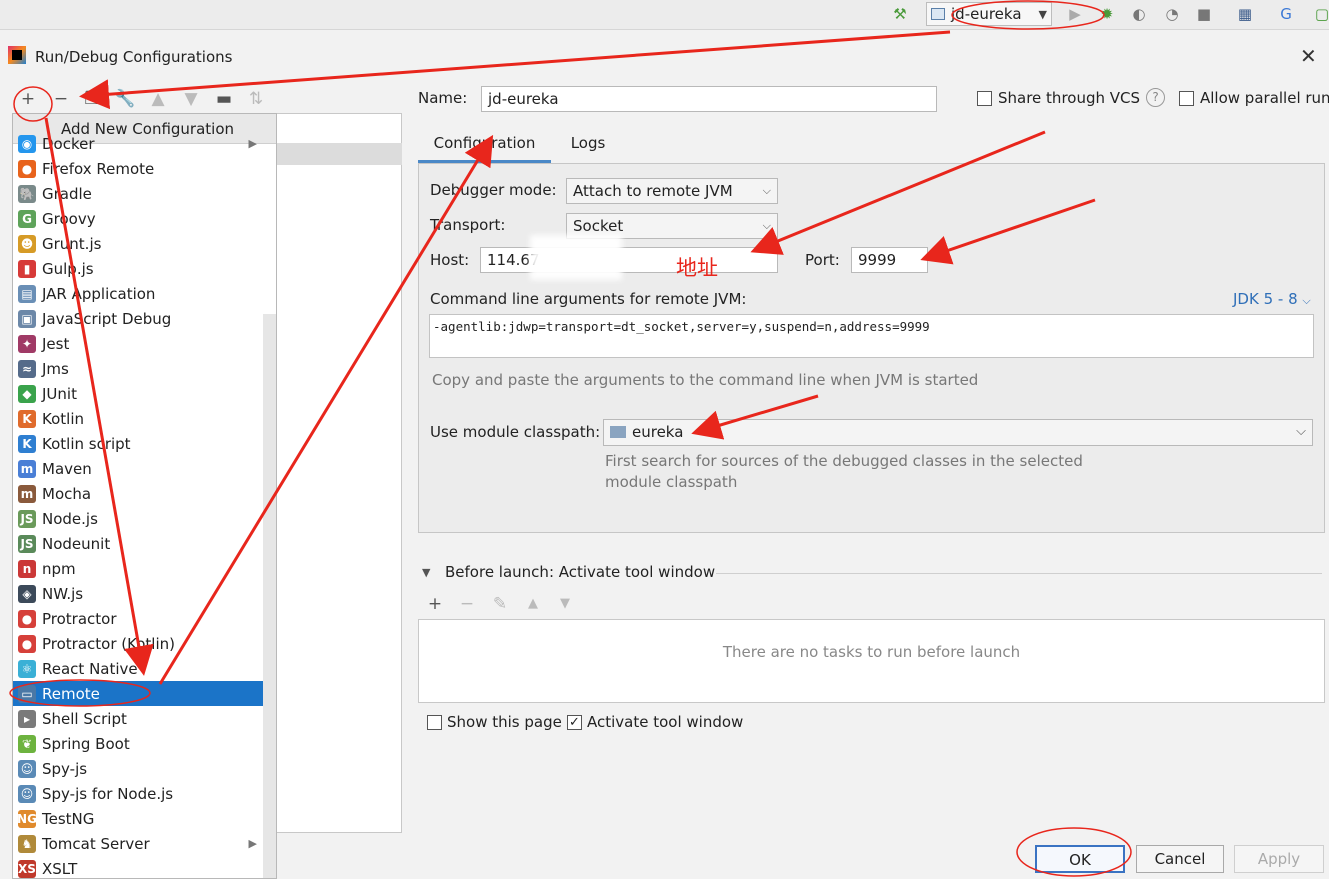  Describe the element at coordinates (138, 293) in the screenshot. I see `popup-item-jar-application: ▤ JAR Application` at that location.